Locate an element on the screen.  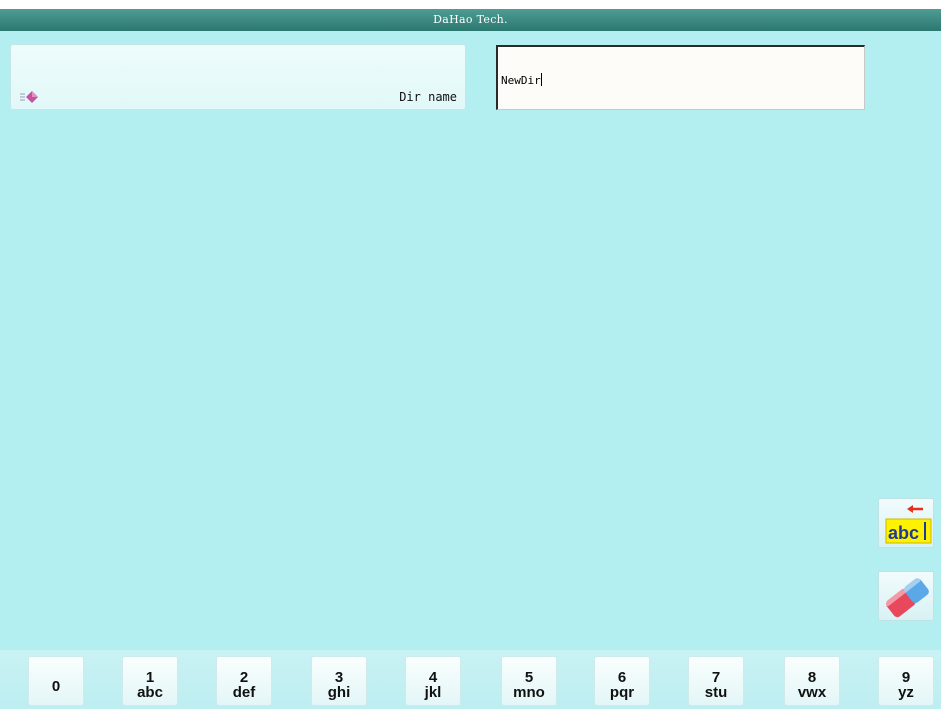
key-5: 5 mno is located at coordinates (529, 681).